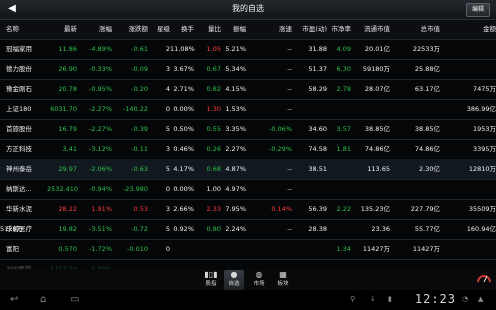 The width and height of the screenshot is (496, 310). Describe the element at coordinates (317, 169) in the screenshot. I see `table-cell: 38.51` at that location.